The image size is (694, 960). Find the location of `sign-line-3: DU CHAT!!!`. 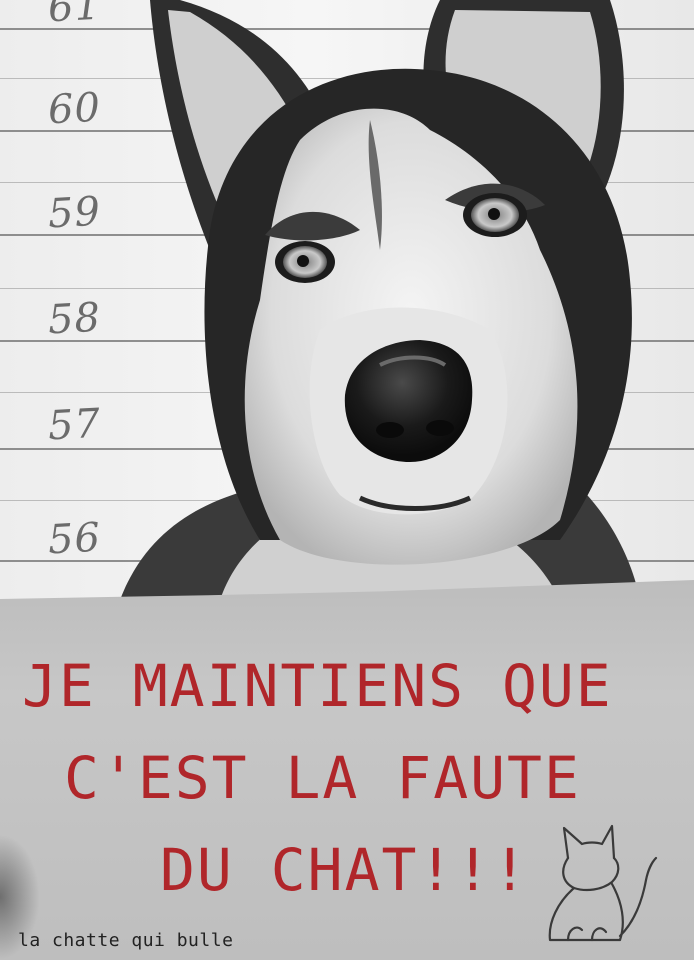

sign-line-3: DU CHAT!!! is located at coordinates (345, 870).